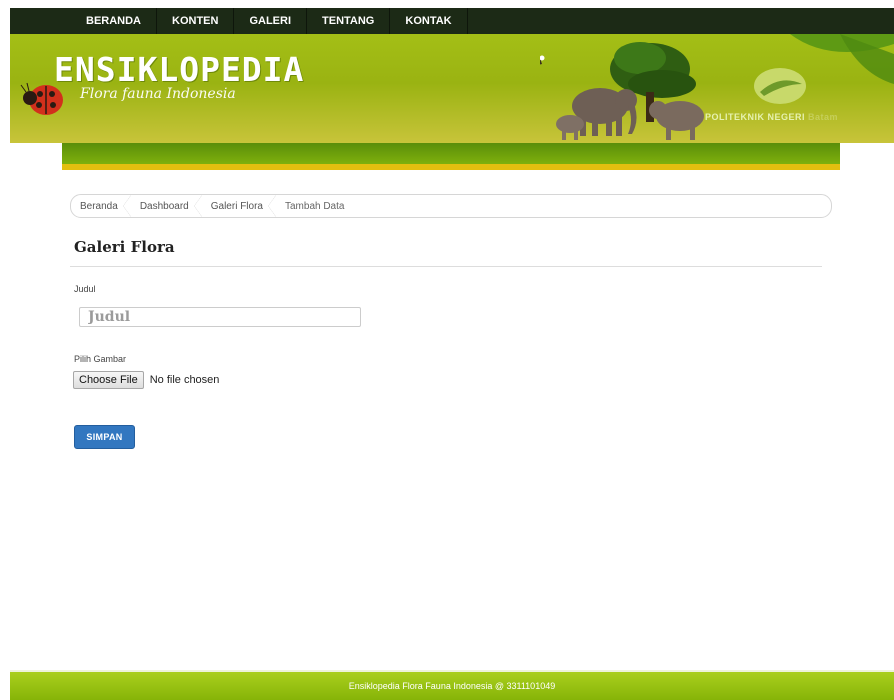  Describe the element at coordinates (239, 206) in the screenshot. I see `breadcrumb-galeri-flora: Galeri Flora` at that location.